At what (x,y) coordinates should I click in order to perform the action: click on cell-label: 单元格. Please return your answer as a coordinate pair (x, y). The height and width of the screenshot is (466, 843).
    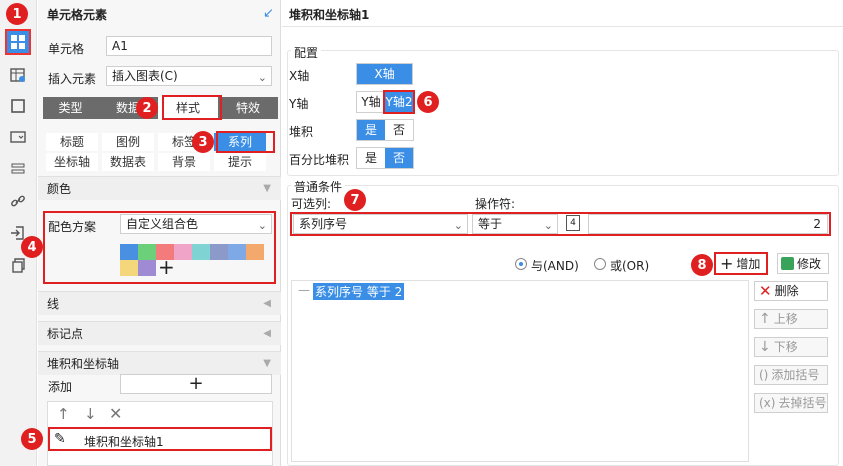
    Looking at the image, I should click on (66, 49).